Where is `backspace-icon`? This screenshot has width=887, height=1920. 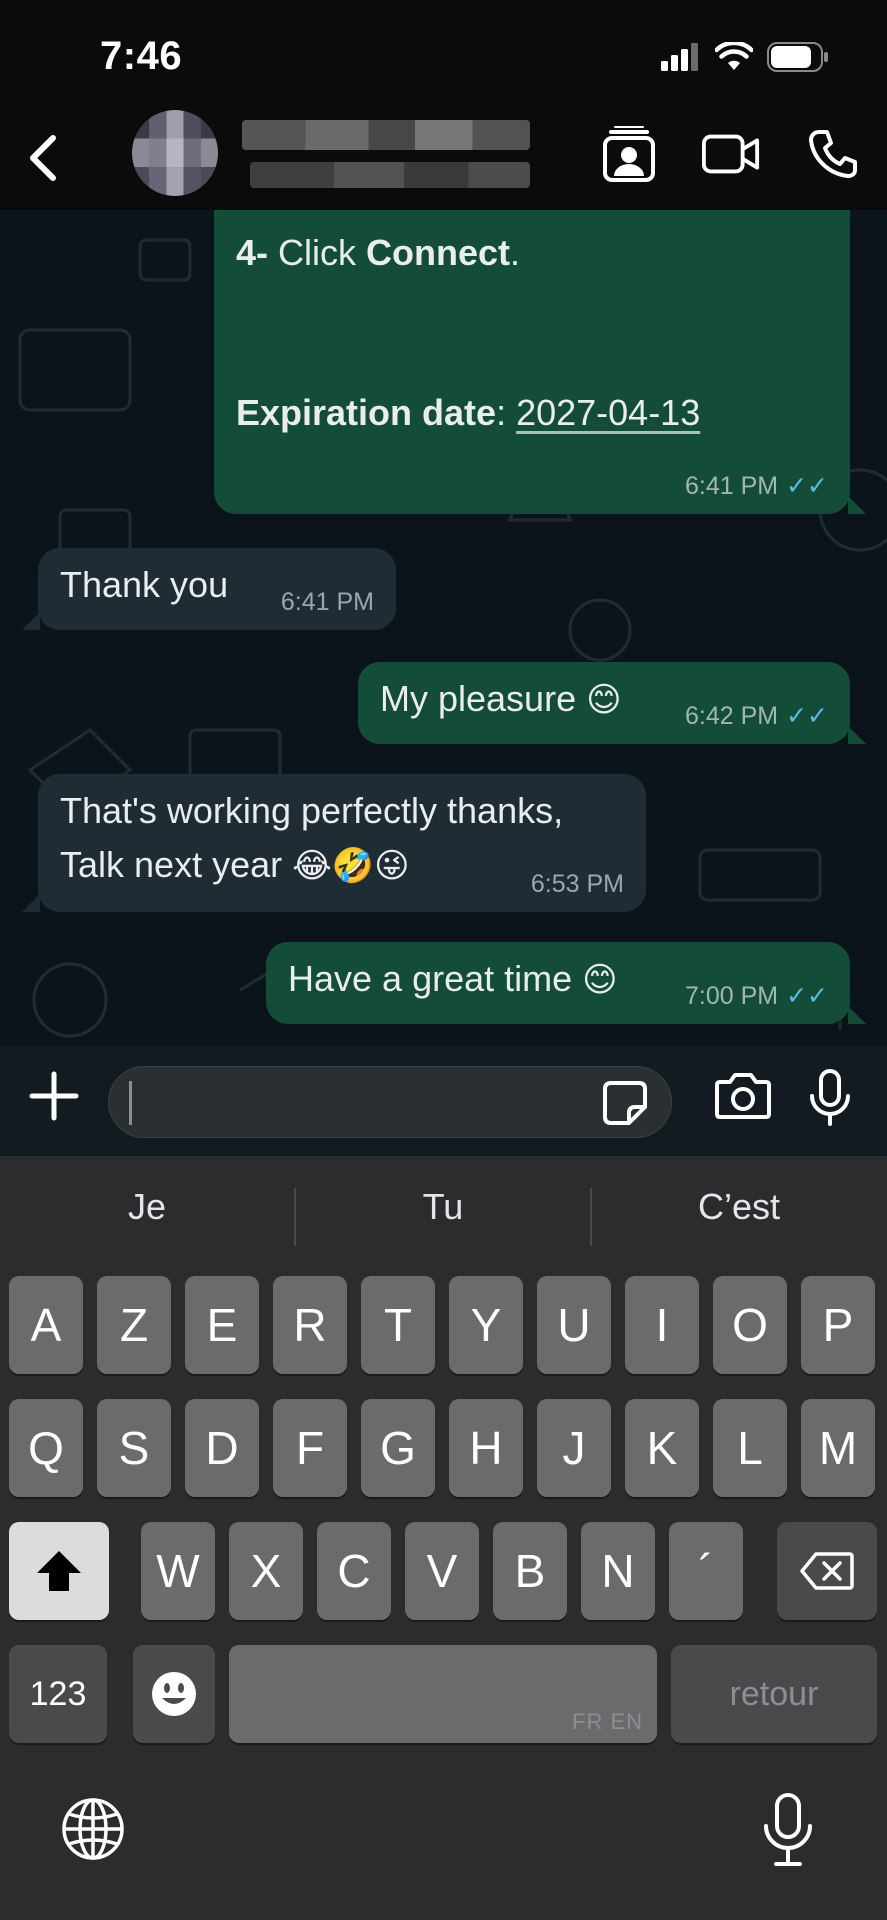
backspace-icon is located at coordinates (827, 1571).